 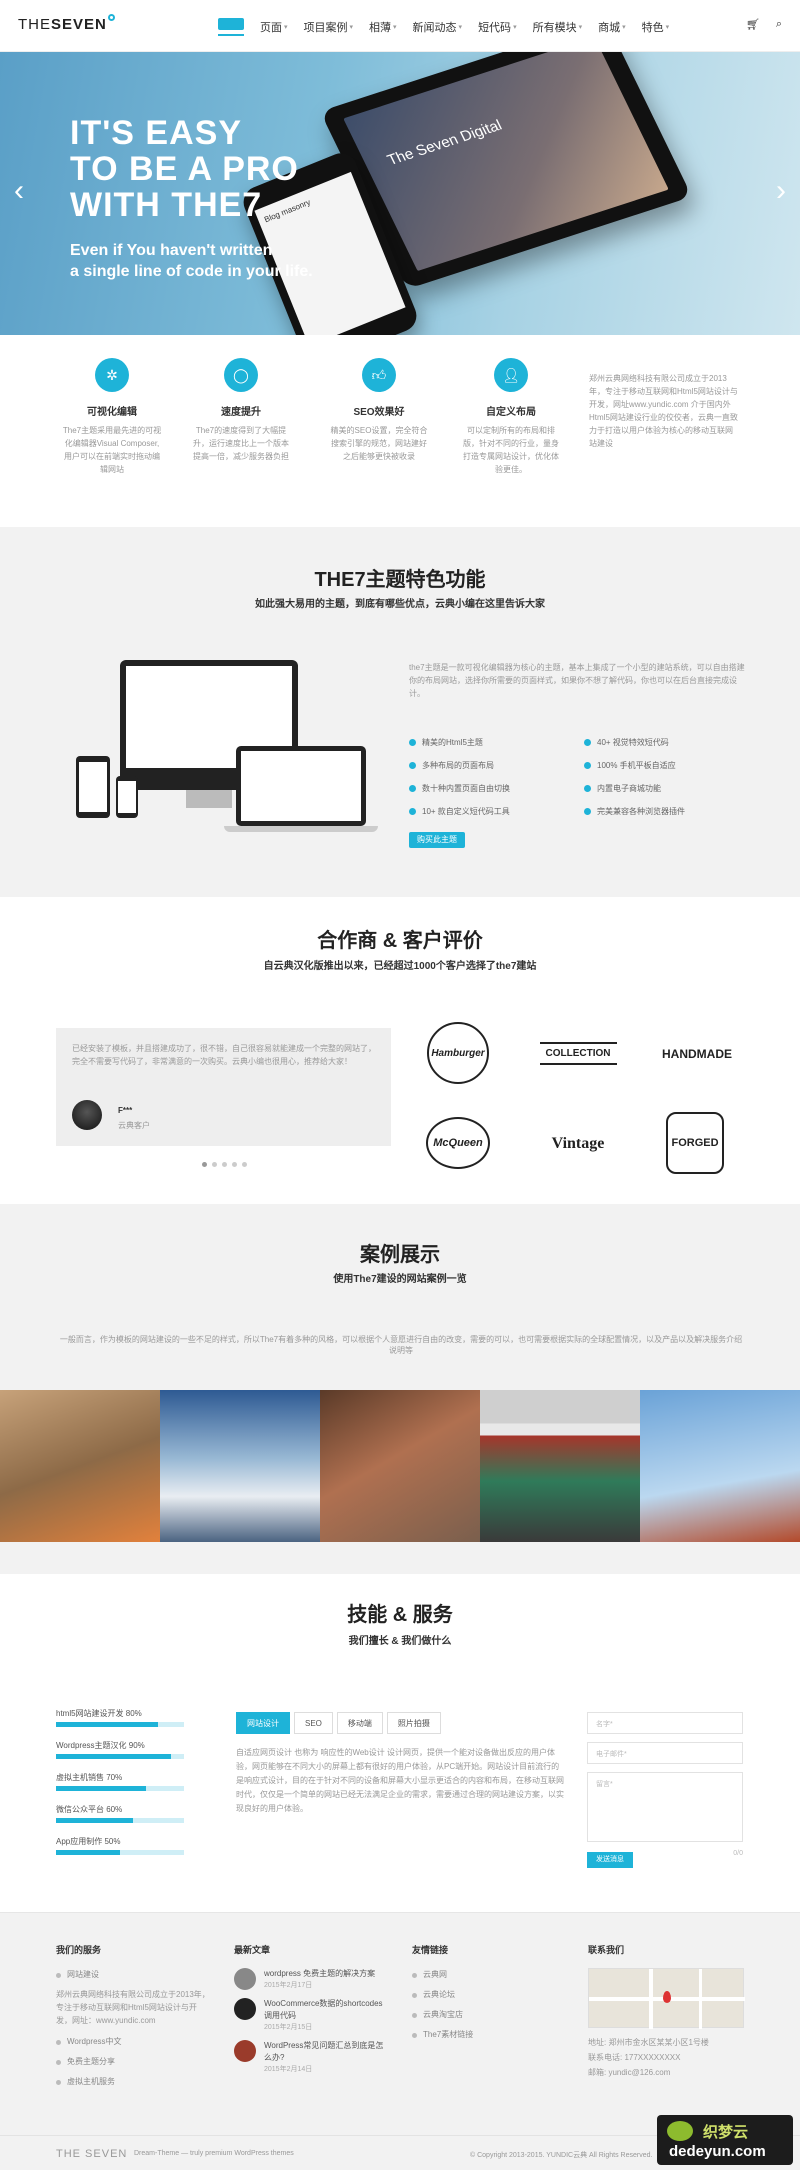 I want to click on post-item: WordPress常见问题汇总到底是怎么办? 2015年2月14日, so click(x=311, y=2057).